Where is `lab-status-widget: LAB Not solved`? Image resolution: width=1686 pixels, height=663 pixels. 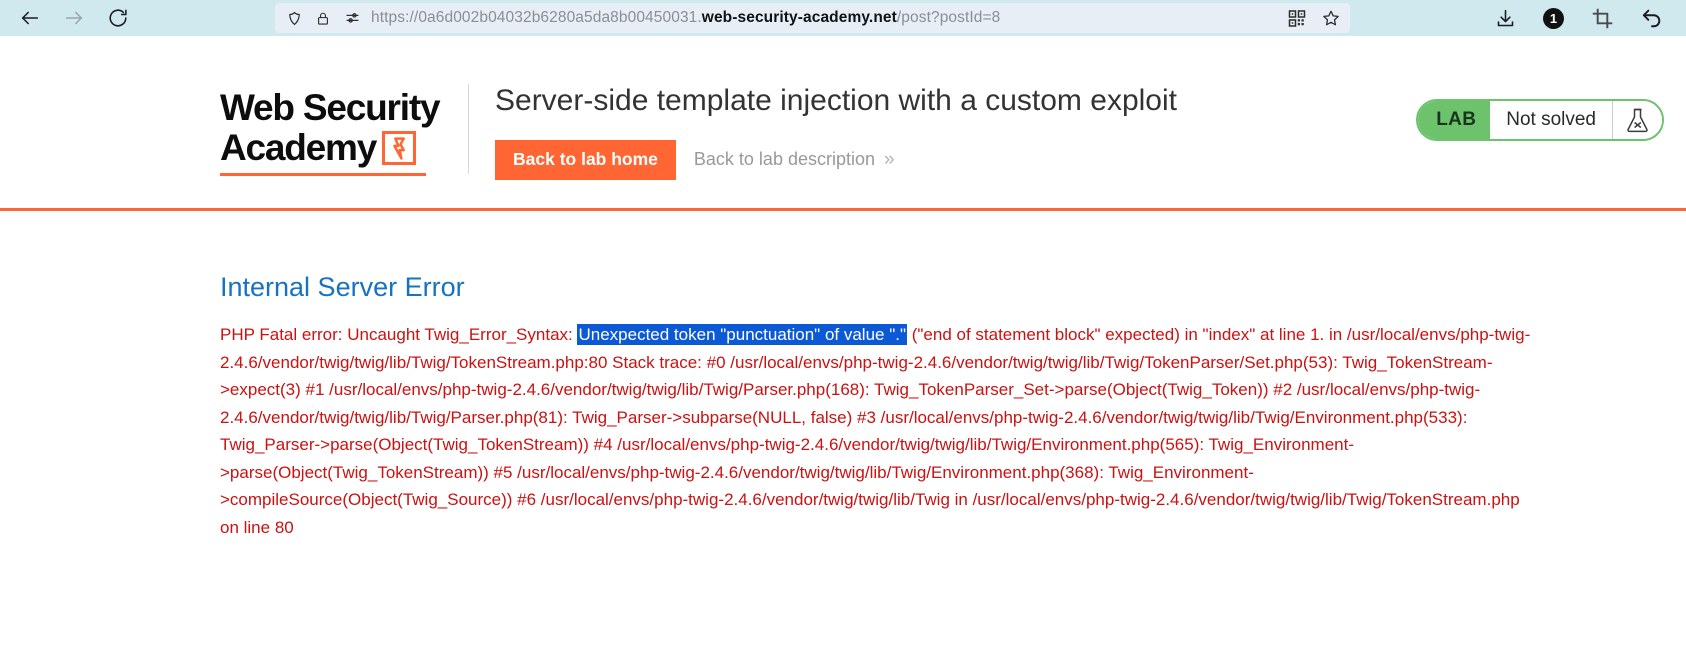
lab-status-widget: LAB Not solved is located at coordinates (1540, 120).